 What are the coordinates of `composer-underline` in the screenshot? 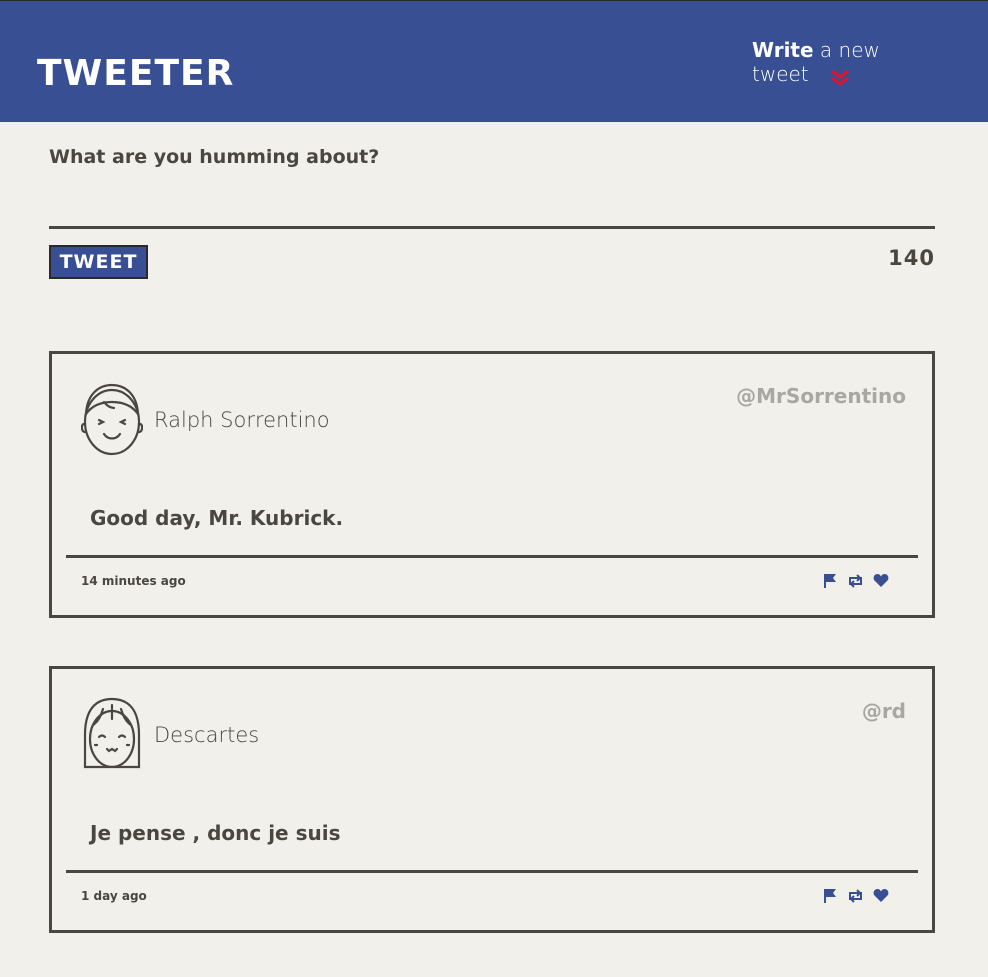 It's located at (492, 227).